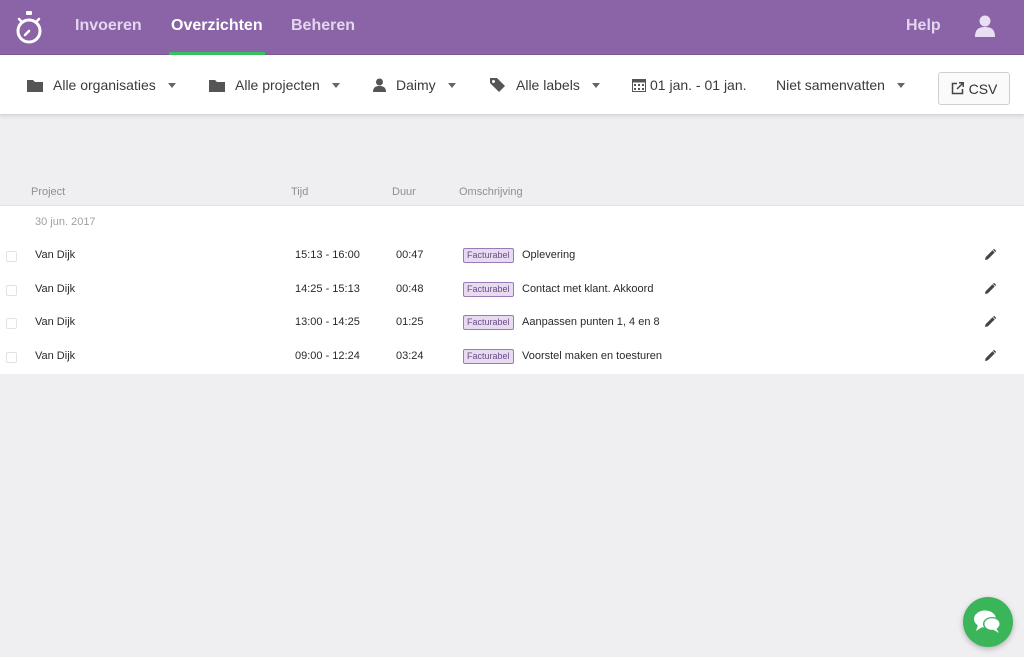 This screenshot has width=1024, height=657. What do you see at coordinates (592, 356) in the screenshot?
I see `row-description: Voorstel maken en toesturen` at bounding box center [592, 356].